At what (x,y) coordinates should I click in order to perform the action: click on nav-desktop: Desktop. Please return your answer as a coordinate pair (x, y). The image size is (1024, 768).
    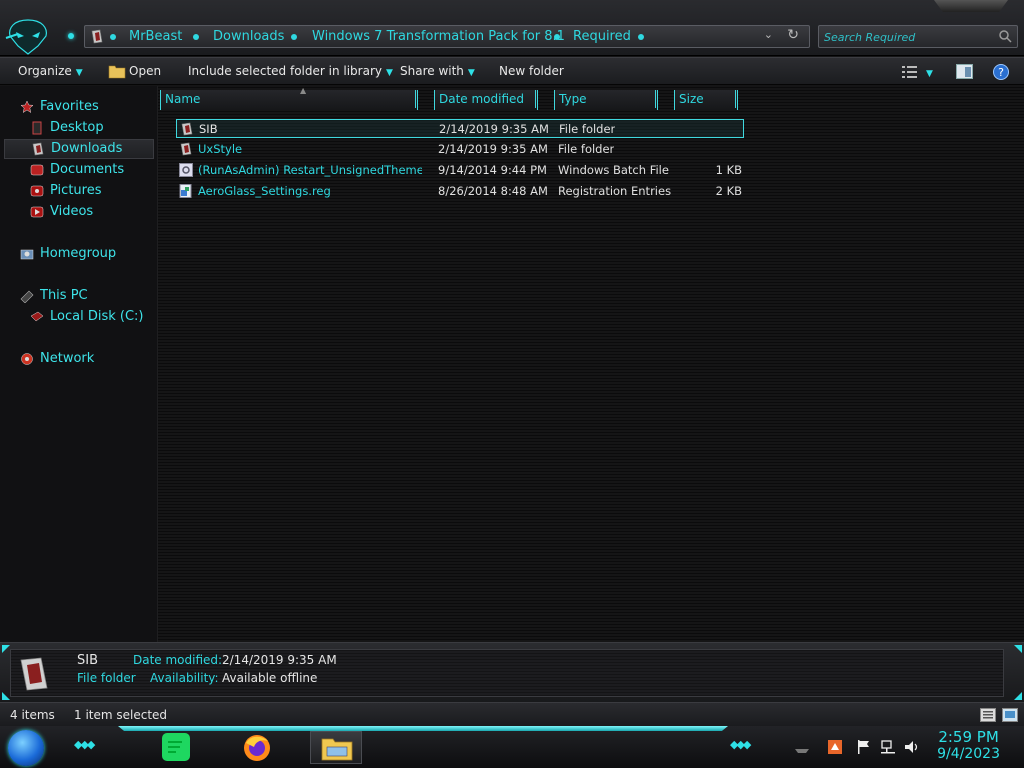
    Looking at the image, I should click on (90, 129).